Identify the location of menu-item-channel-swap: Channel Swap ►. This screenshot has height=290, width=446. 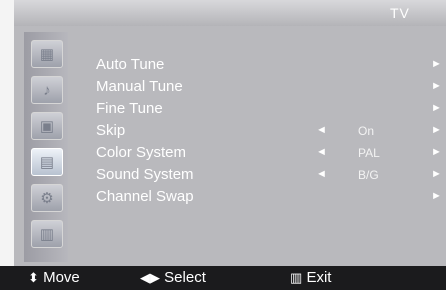
(271, 197).